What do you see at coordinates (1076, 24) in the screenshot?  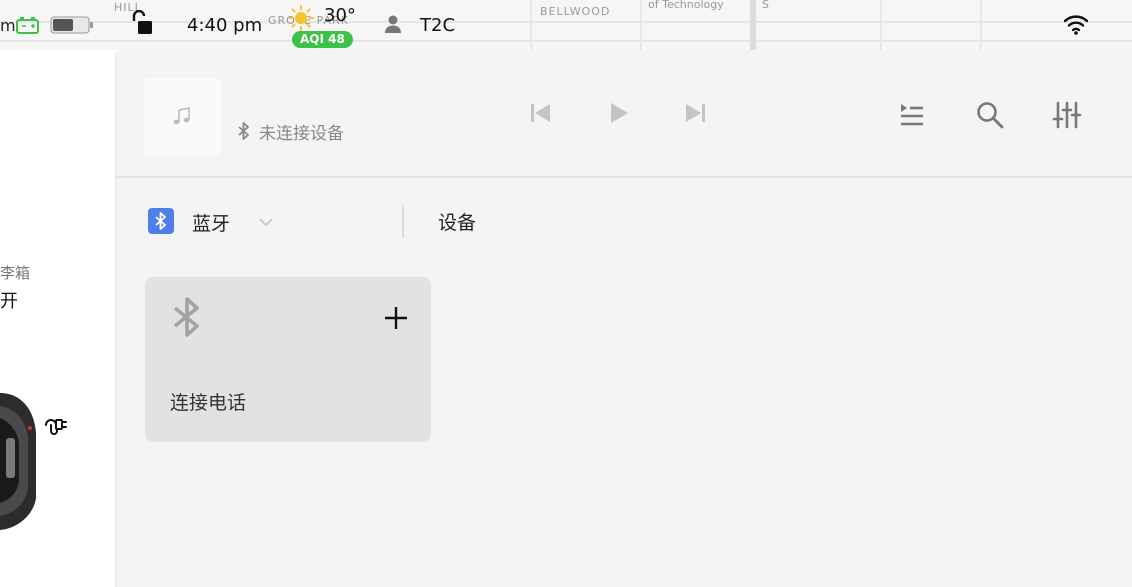 I see `wifi-icon` at bounding box center [1076, 24].